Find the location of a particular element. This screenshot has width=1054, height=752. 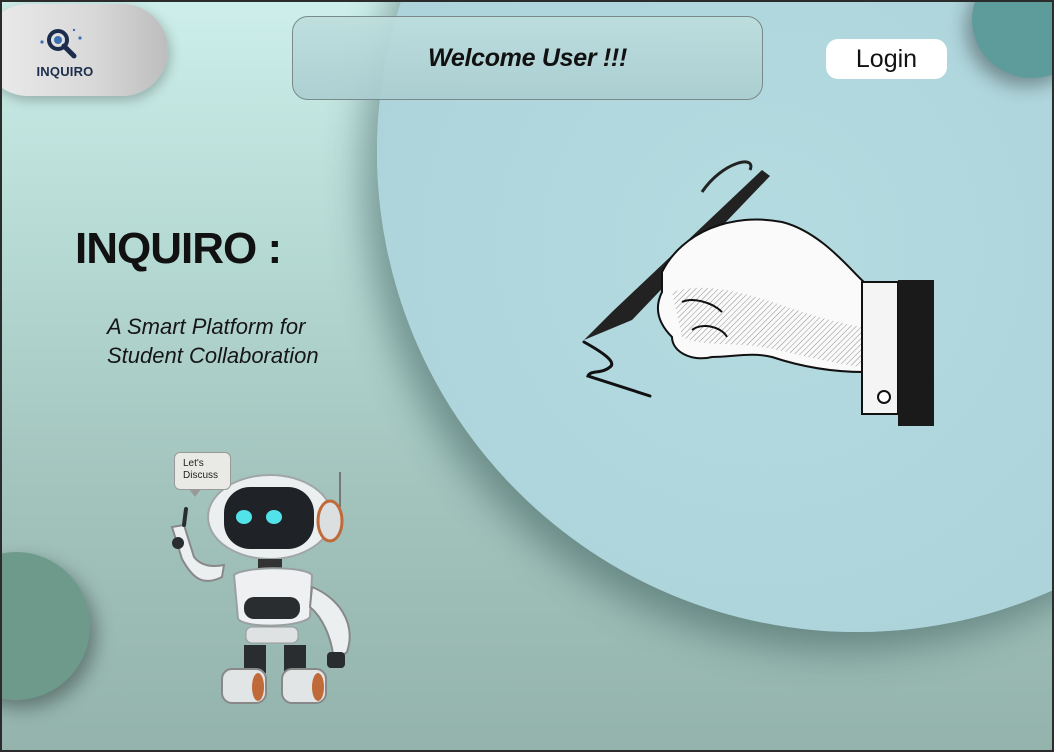

welcome-banner: Welcome User !!! is located at coordinates (527, 58).